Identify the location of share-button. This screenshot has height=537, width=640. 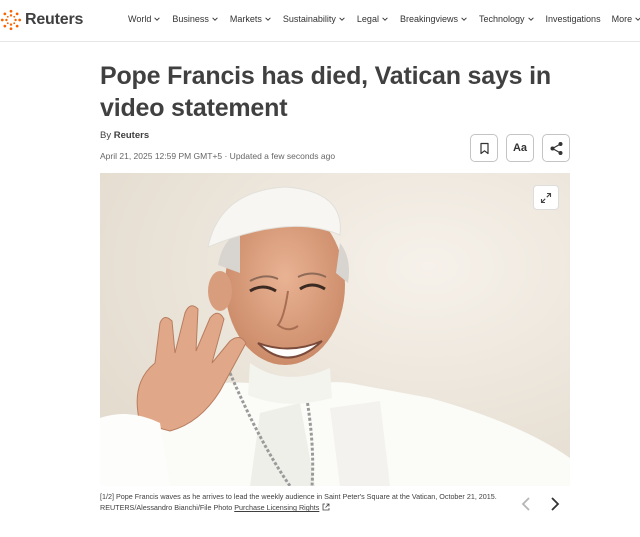
(556, 148).